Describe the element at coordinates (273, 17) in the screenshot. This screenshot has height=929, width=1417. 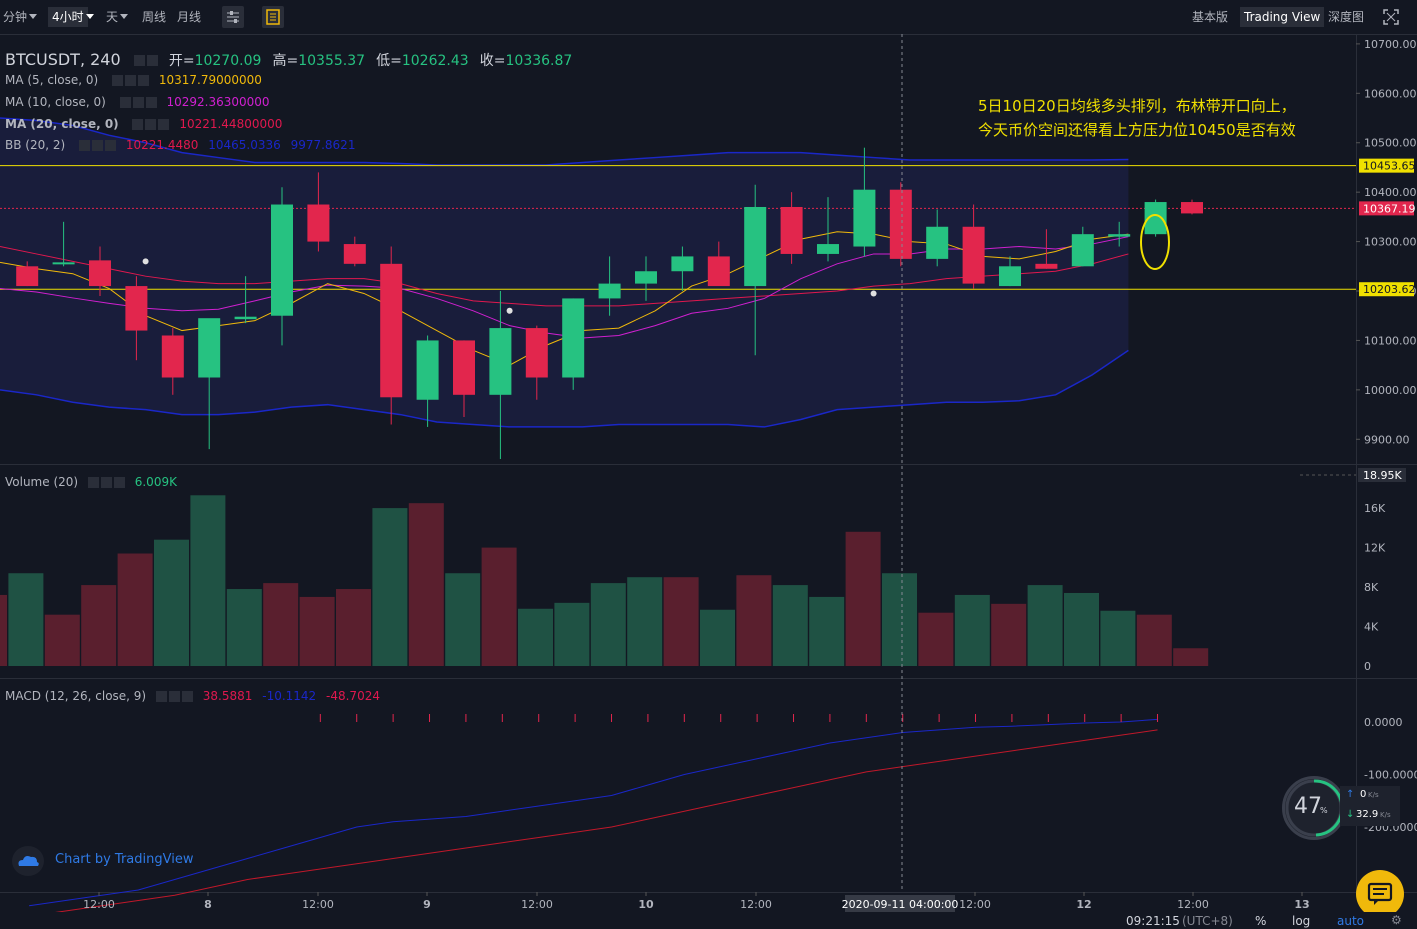
I see `indicators-list-icon` at that location.